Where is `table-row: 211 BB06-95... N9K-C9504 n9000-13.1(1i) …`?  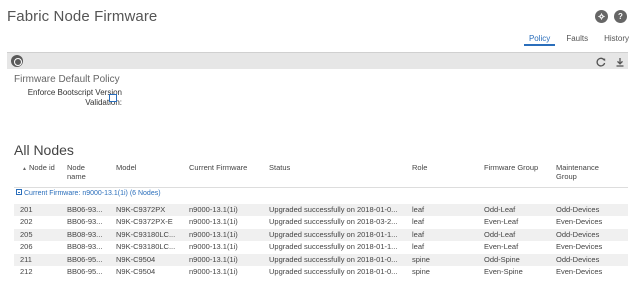
table-row: 211 BB06-95... N9K-C9504 n9000-13.1(1i) … is located at coordinates (321, 259).